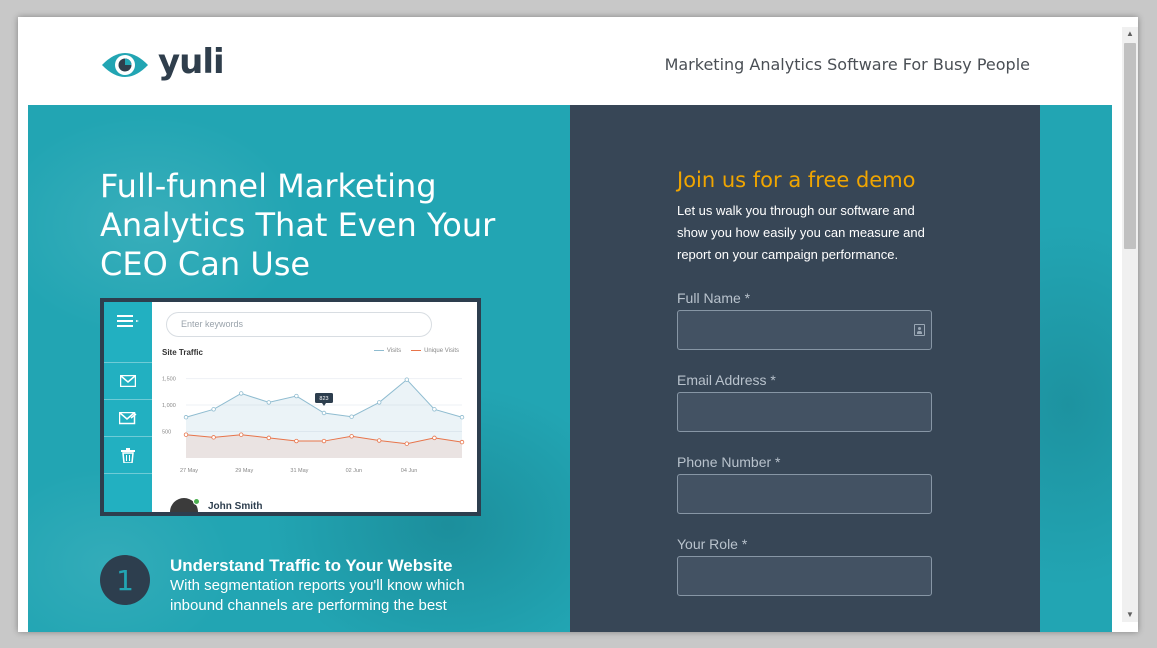 This screenshot has width=1157, height=648. I want to click on vertical-scrollbar: ▲ ▼, so click(1130, 324).